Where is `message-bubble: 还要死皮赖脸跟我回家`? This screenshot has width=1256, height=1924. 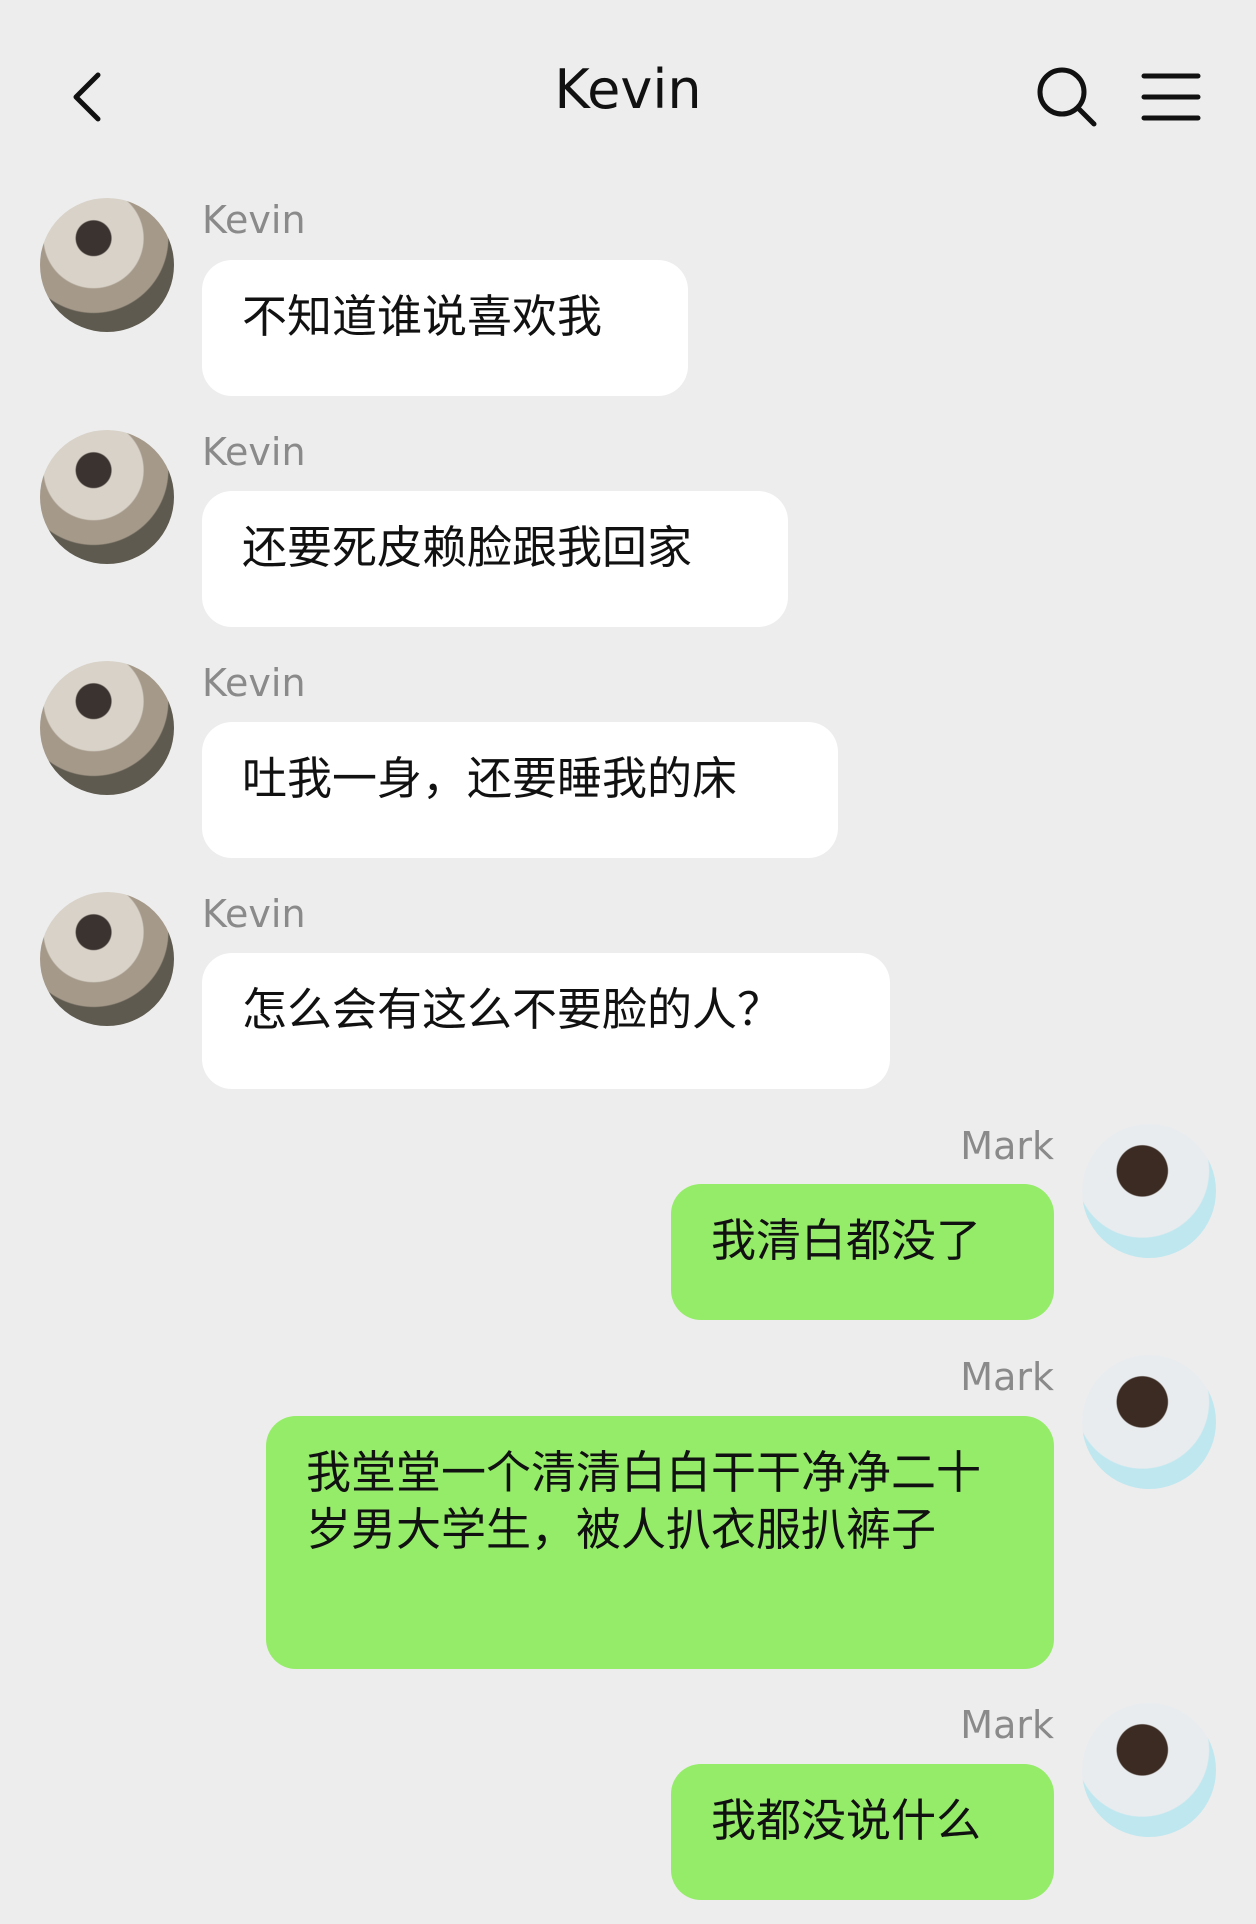
message-bubble: 还要死皮赖脸跟我回家 is located at coordinates (495, 559).